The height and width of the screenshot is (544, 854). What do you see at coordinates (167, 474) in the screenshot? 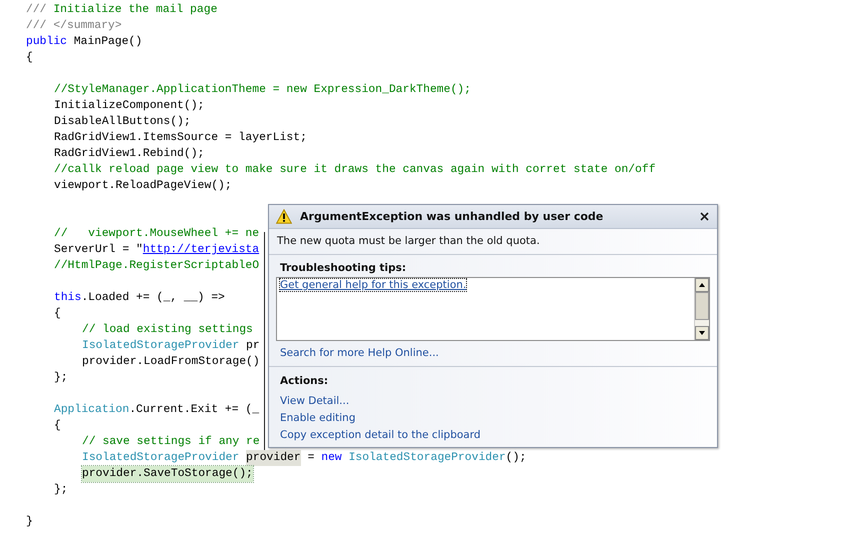
I see `current-statement: provider.SaveToStorage();` at bounding box center [167, 474].